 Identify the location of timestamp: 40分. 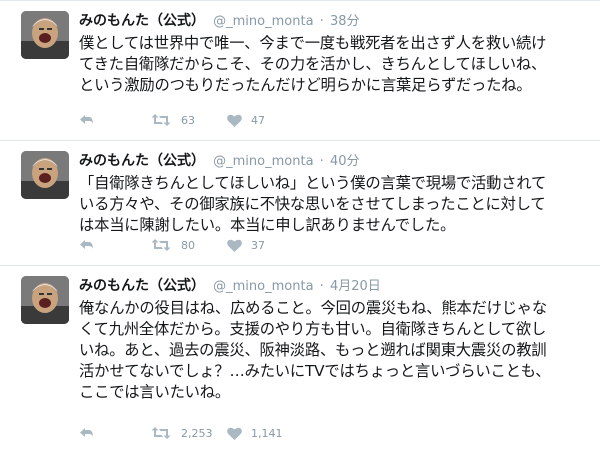
(345, 161).